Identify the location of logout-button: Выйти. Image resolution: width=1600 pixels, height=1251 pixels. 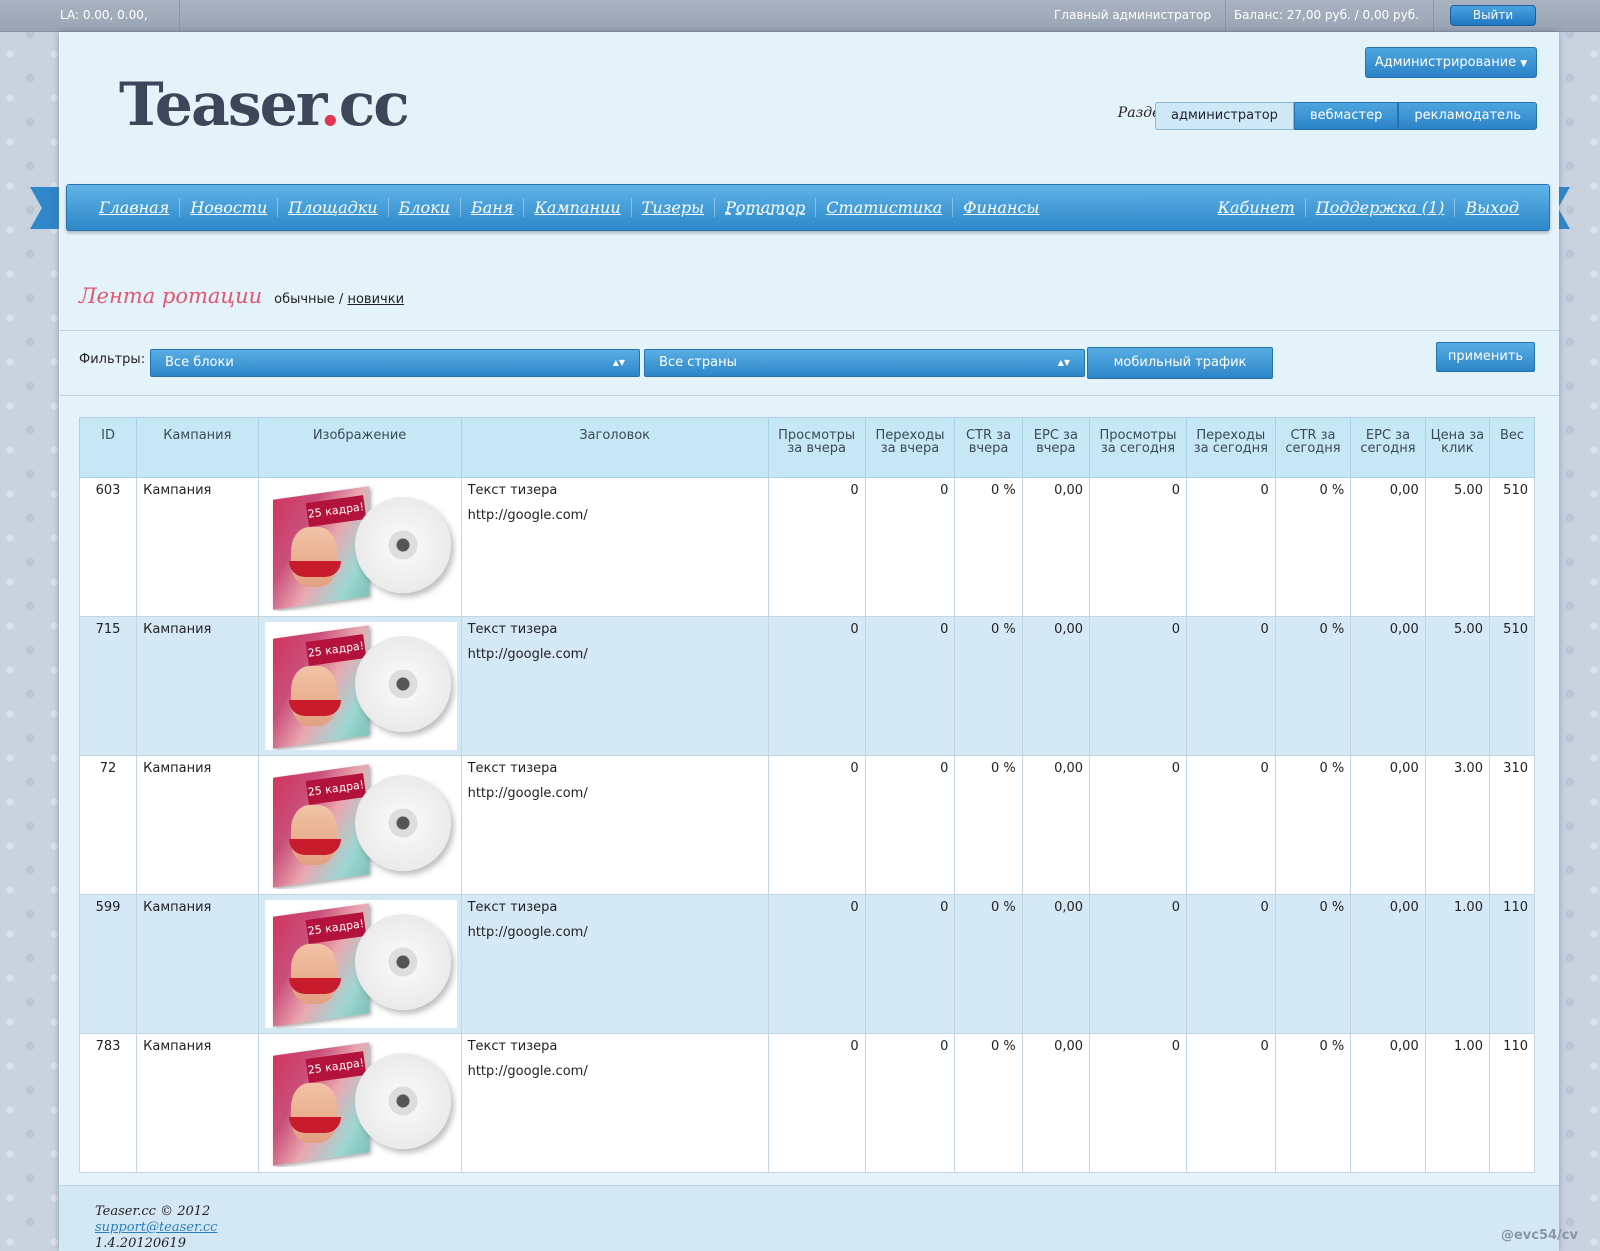
(1493, 15).